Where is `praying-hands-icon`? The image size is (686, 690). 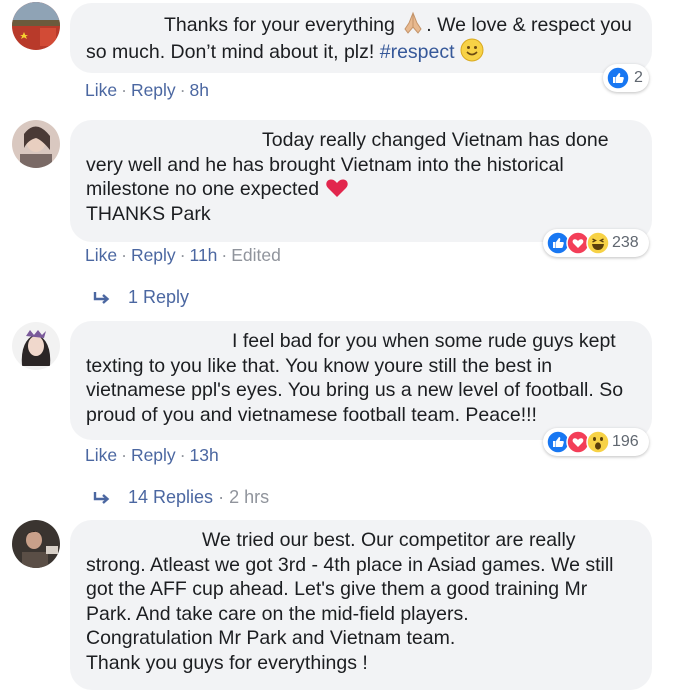
praying-hands-icon is located at coordinates (413, 22).